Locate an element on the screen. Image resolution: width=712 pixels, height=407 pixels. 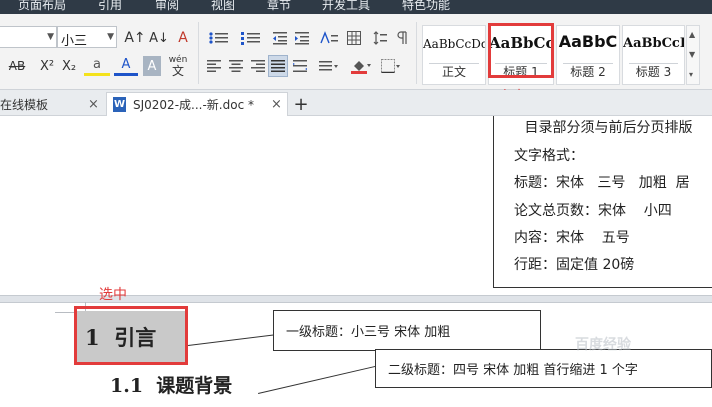
subscript-button: X₂ is located at coordinates (69, 66).